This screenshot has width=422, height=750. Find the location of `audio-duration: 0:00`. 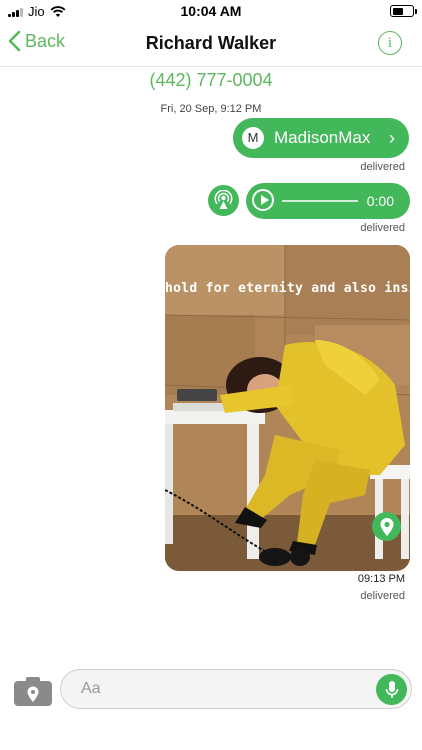

audio-duration: 0:00 is located at coordinates (380, 201).